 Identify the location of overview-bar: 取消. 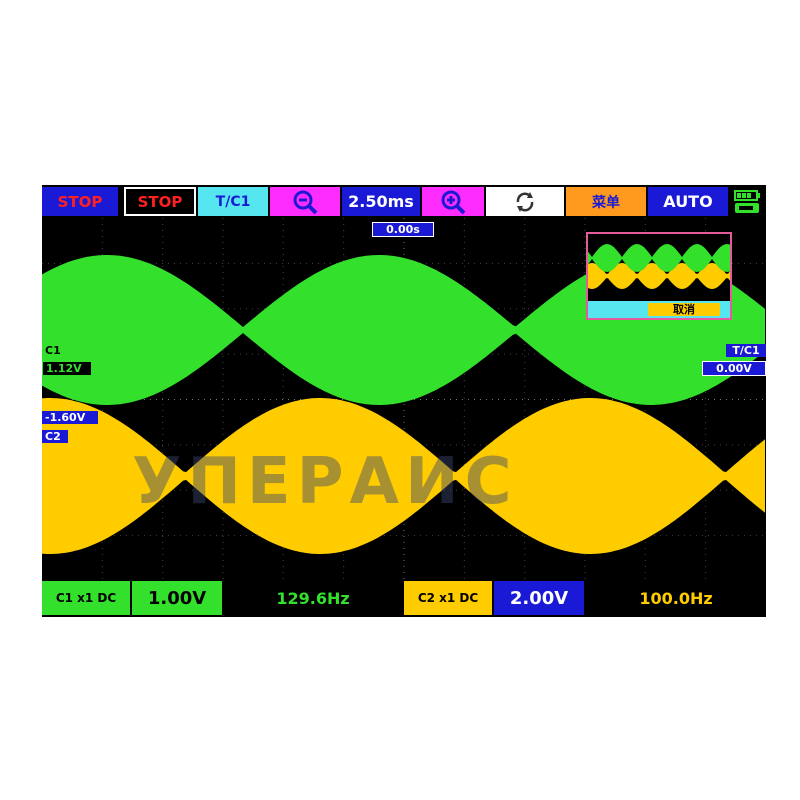
(659, 309).